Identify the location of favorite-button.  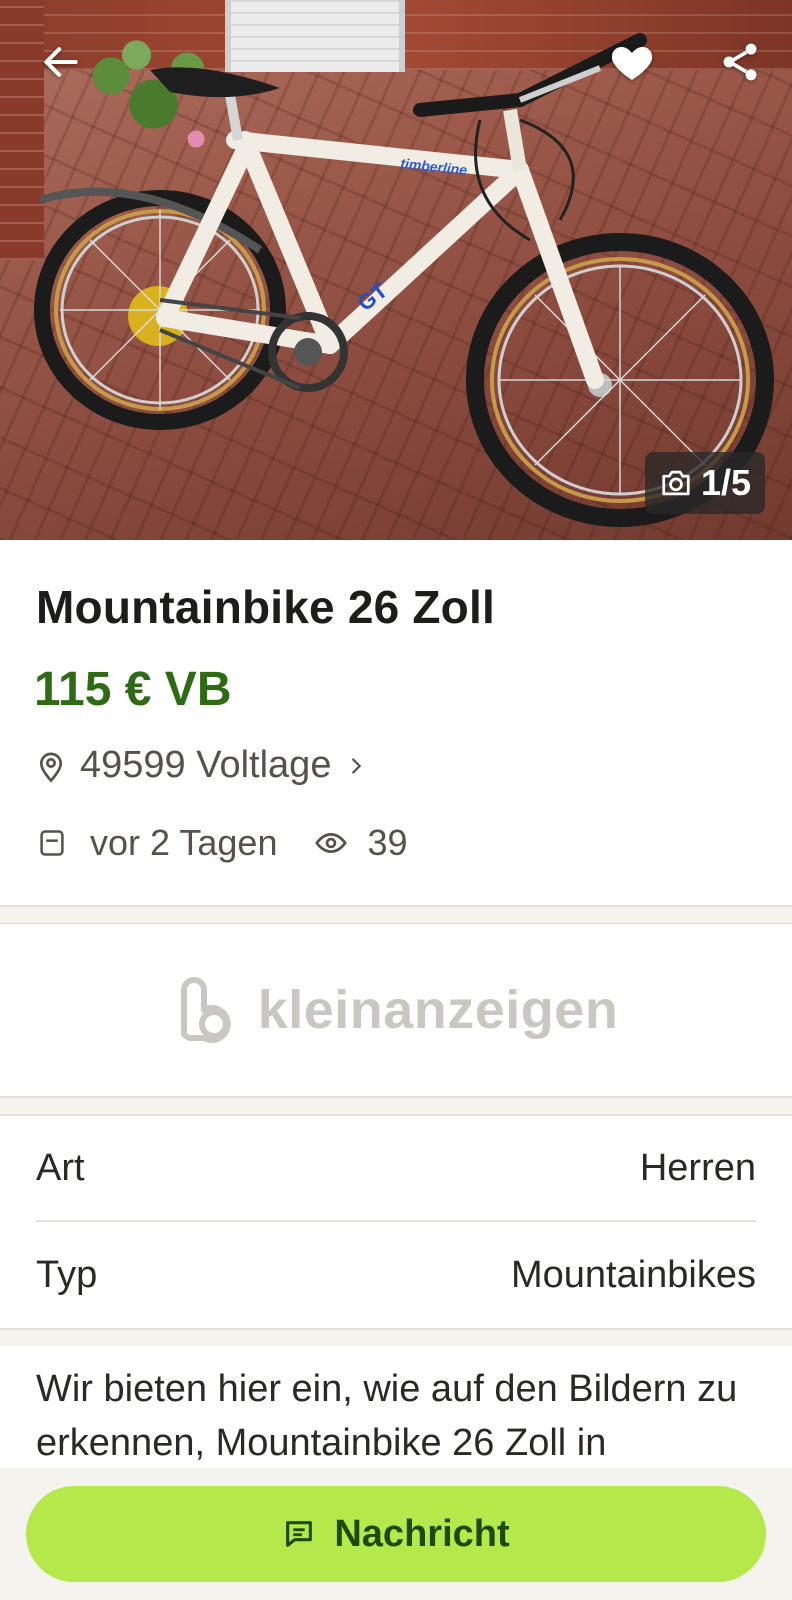
(632, 62).